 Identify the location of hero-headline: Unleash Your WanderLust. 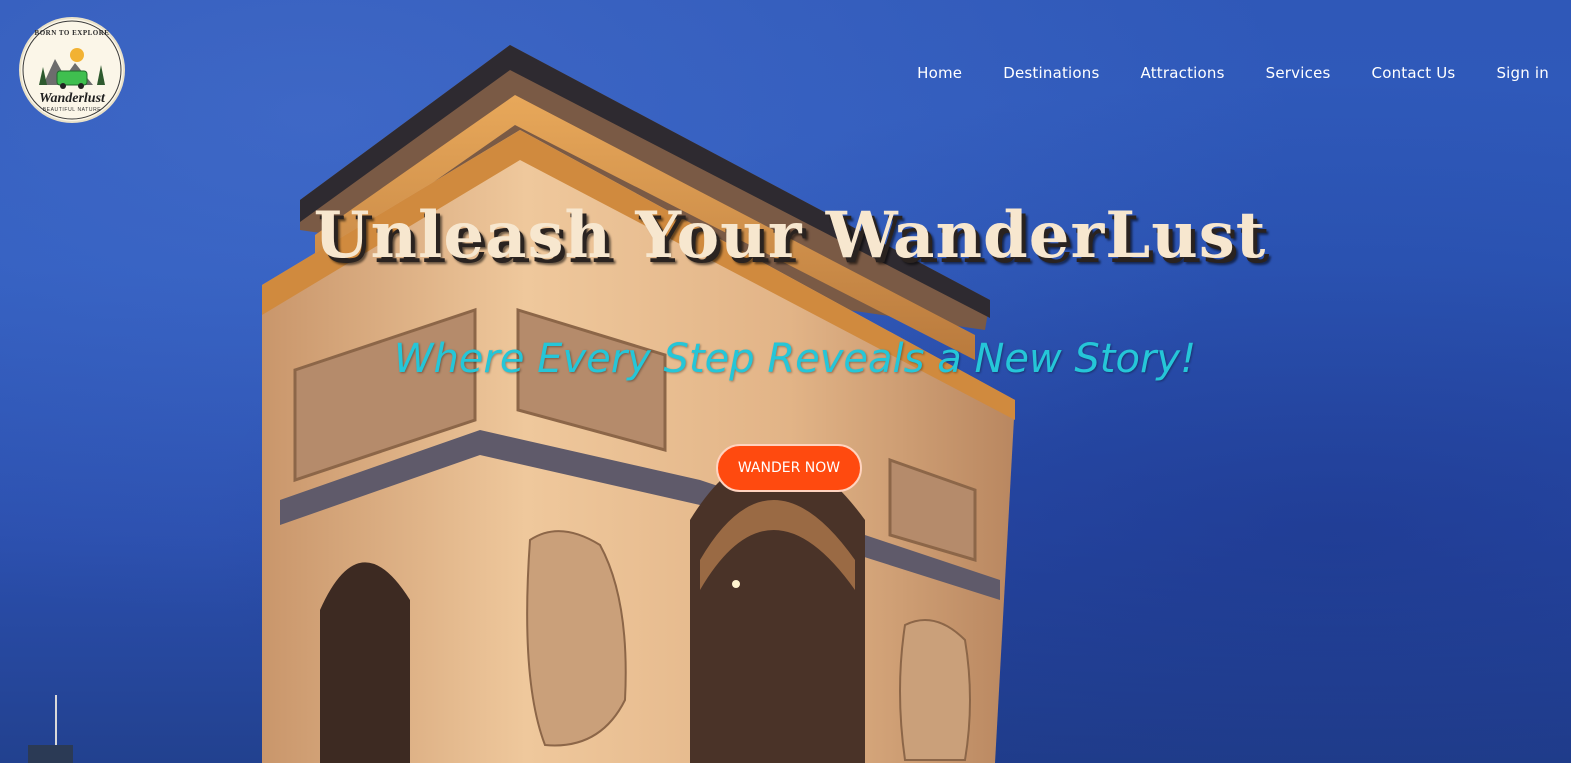
(790, 235).